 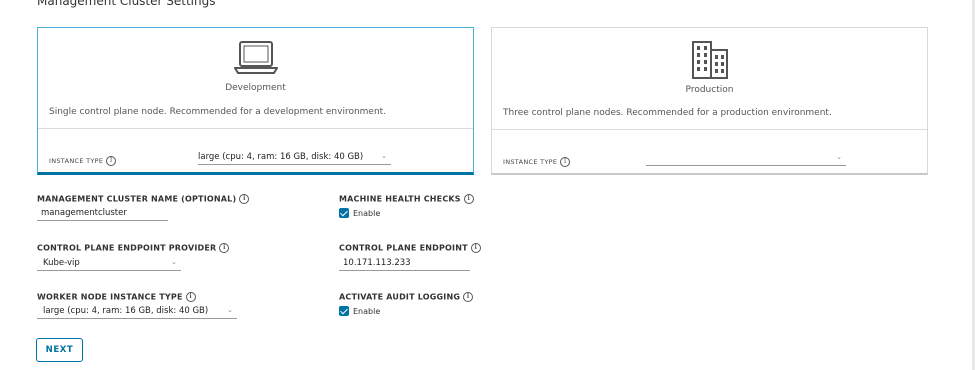 I want to click on cluster-name-input: managementcluster, so click(x=102, y=214).